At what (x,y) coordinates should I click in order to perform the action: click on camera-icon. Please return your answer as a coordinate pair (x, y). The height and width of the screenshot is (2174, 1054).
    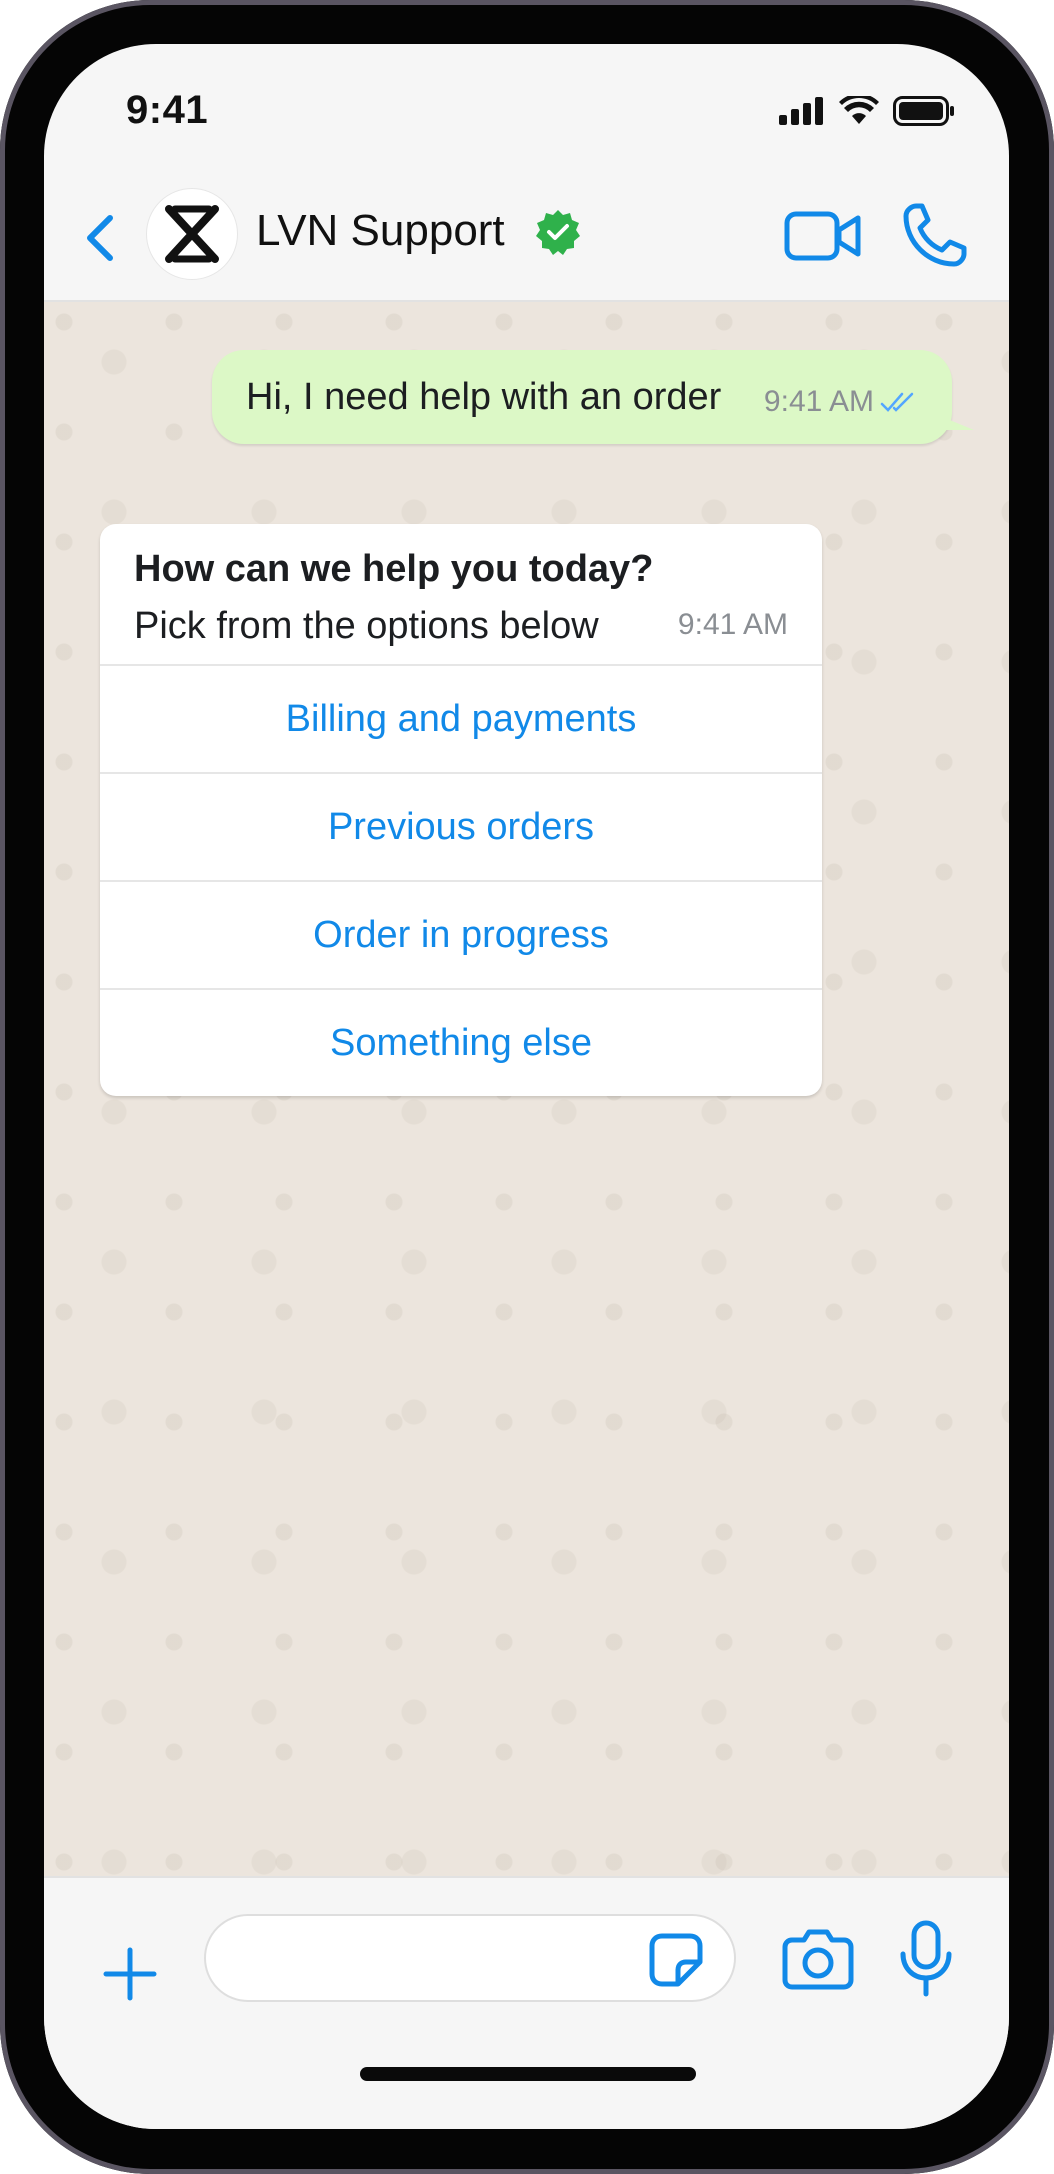
    Looking at the image, I should click on (818, 1959).